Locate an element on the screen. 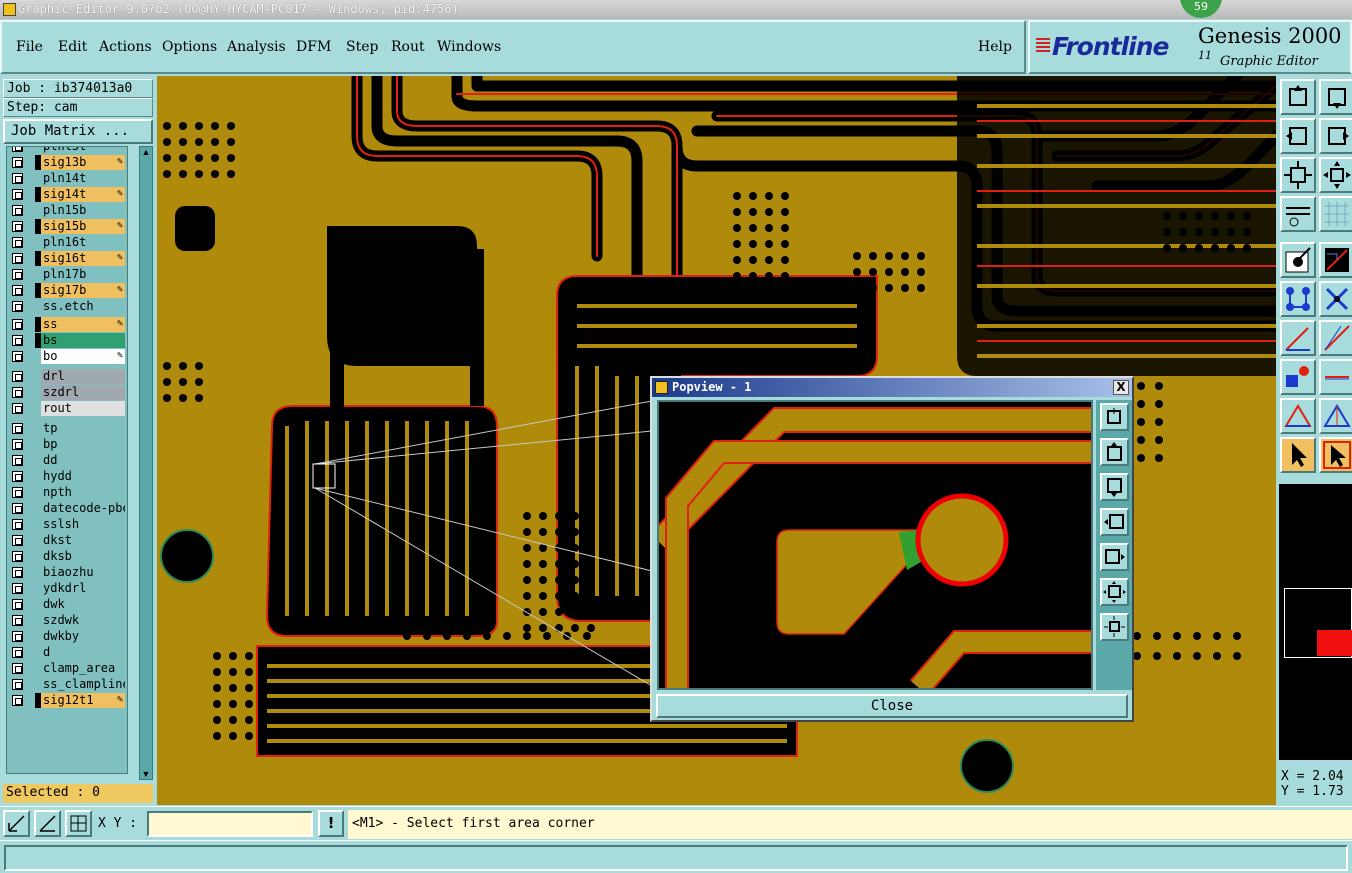 The height and width of the screenshot is (873, 1352). connect-nodes-icon is located at coordinates (1298, 299).